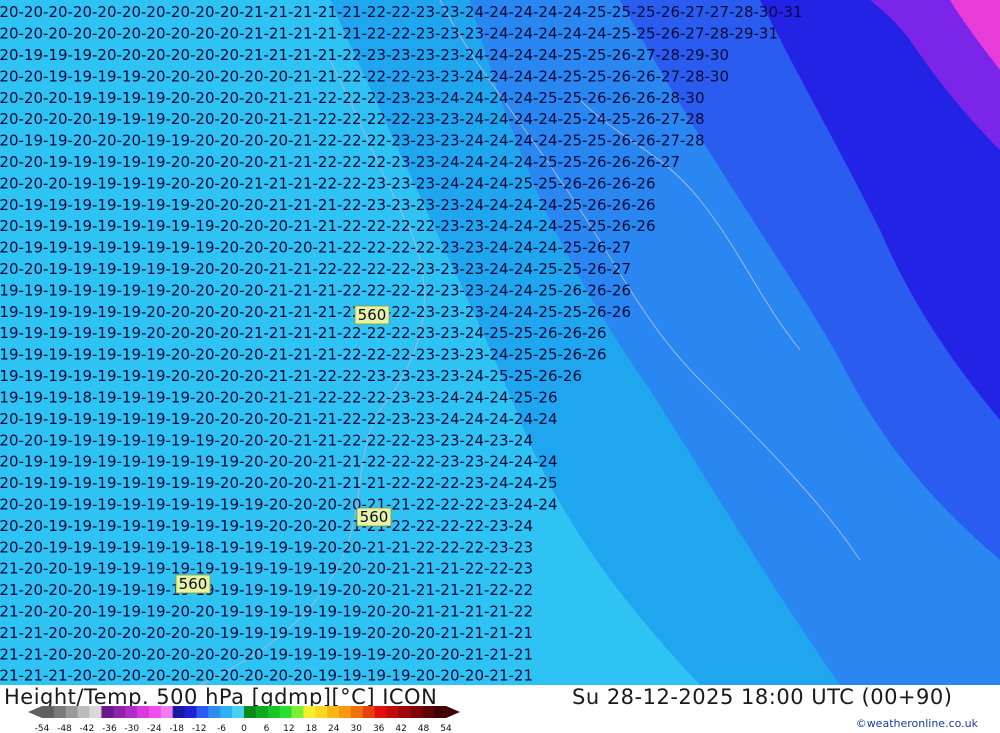 The width and height of the screenshot is (1000, 733). What do you see at coordinates (453, 712) in the screenshot?
I see `legend-arrow-right` at bounding box center [453, 712].